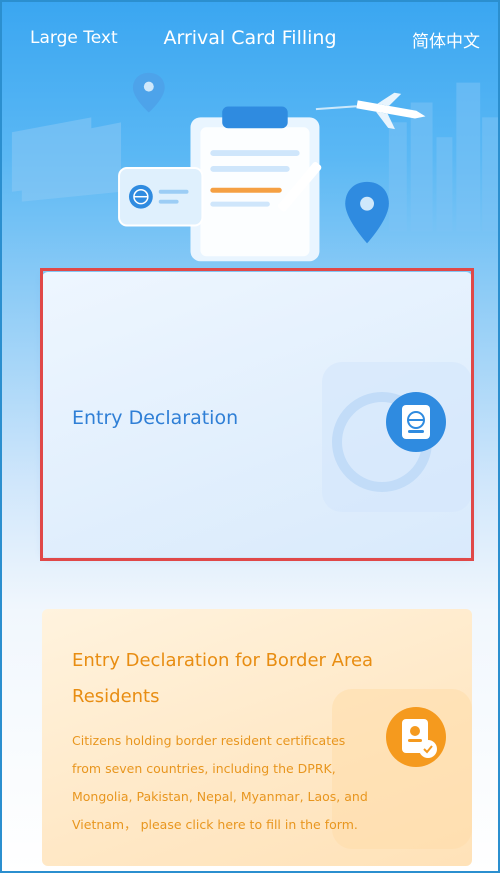  I want to click on language-switch: 简体中文, so click(446, 39).